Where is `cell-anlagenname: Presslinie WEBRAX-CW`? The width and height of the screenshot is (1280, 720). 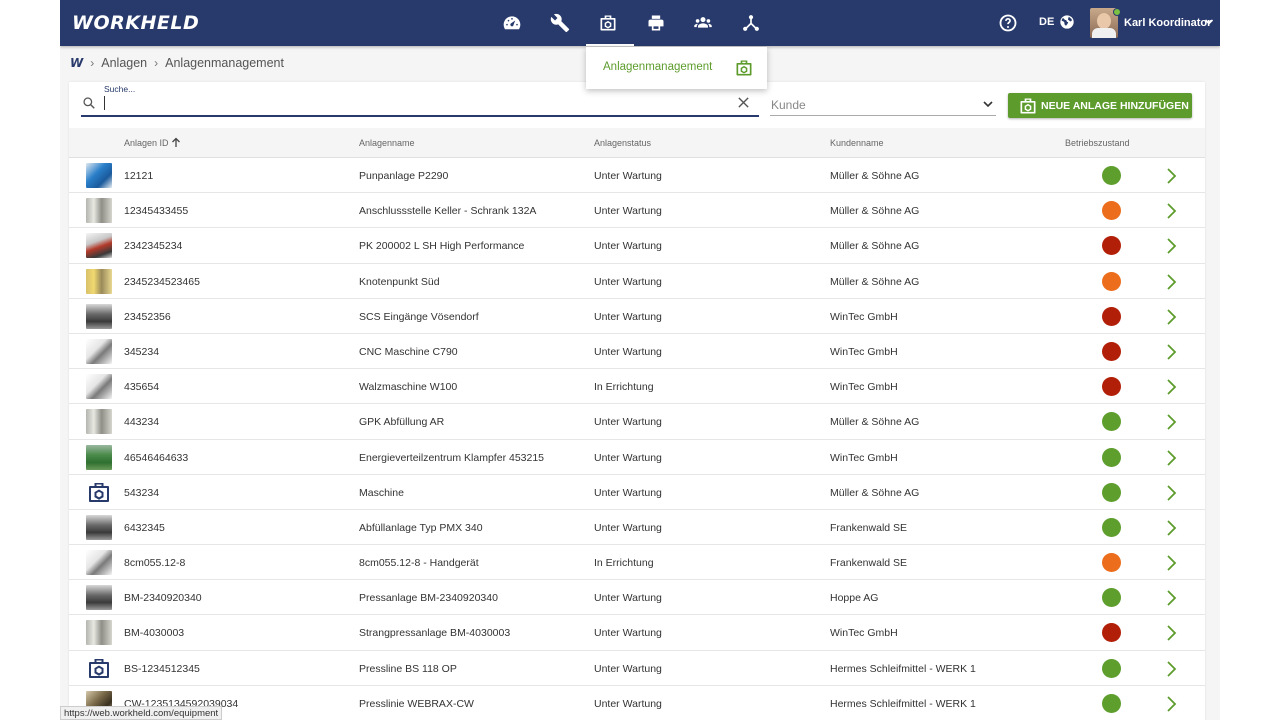
cell-anlagenname: Presslinie WEBRAX-CW is located at coordinates (416, 703).